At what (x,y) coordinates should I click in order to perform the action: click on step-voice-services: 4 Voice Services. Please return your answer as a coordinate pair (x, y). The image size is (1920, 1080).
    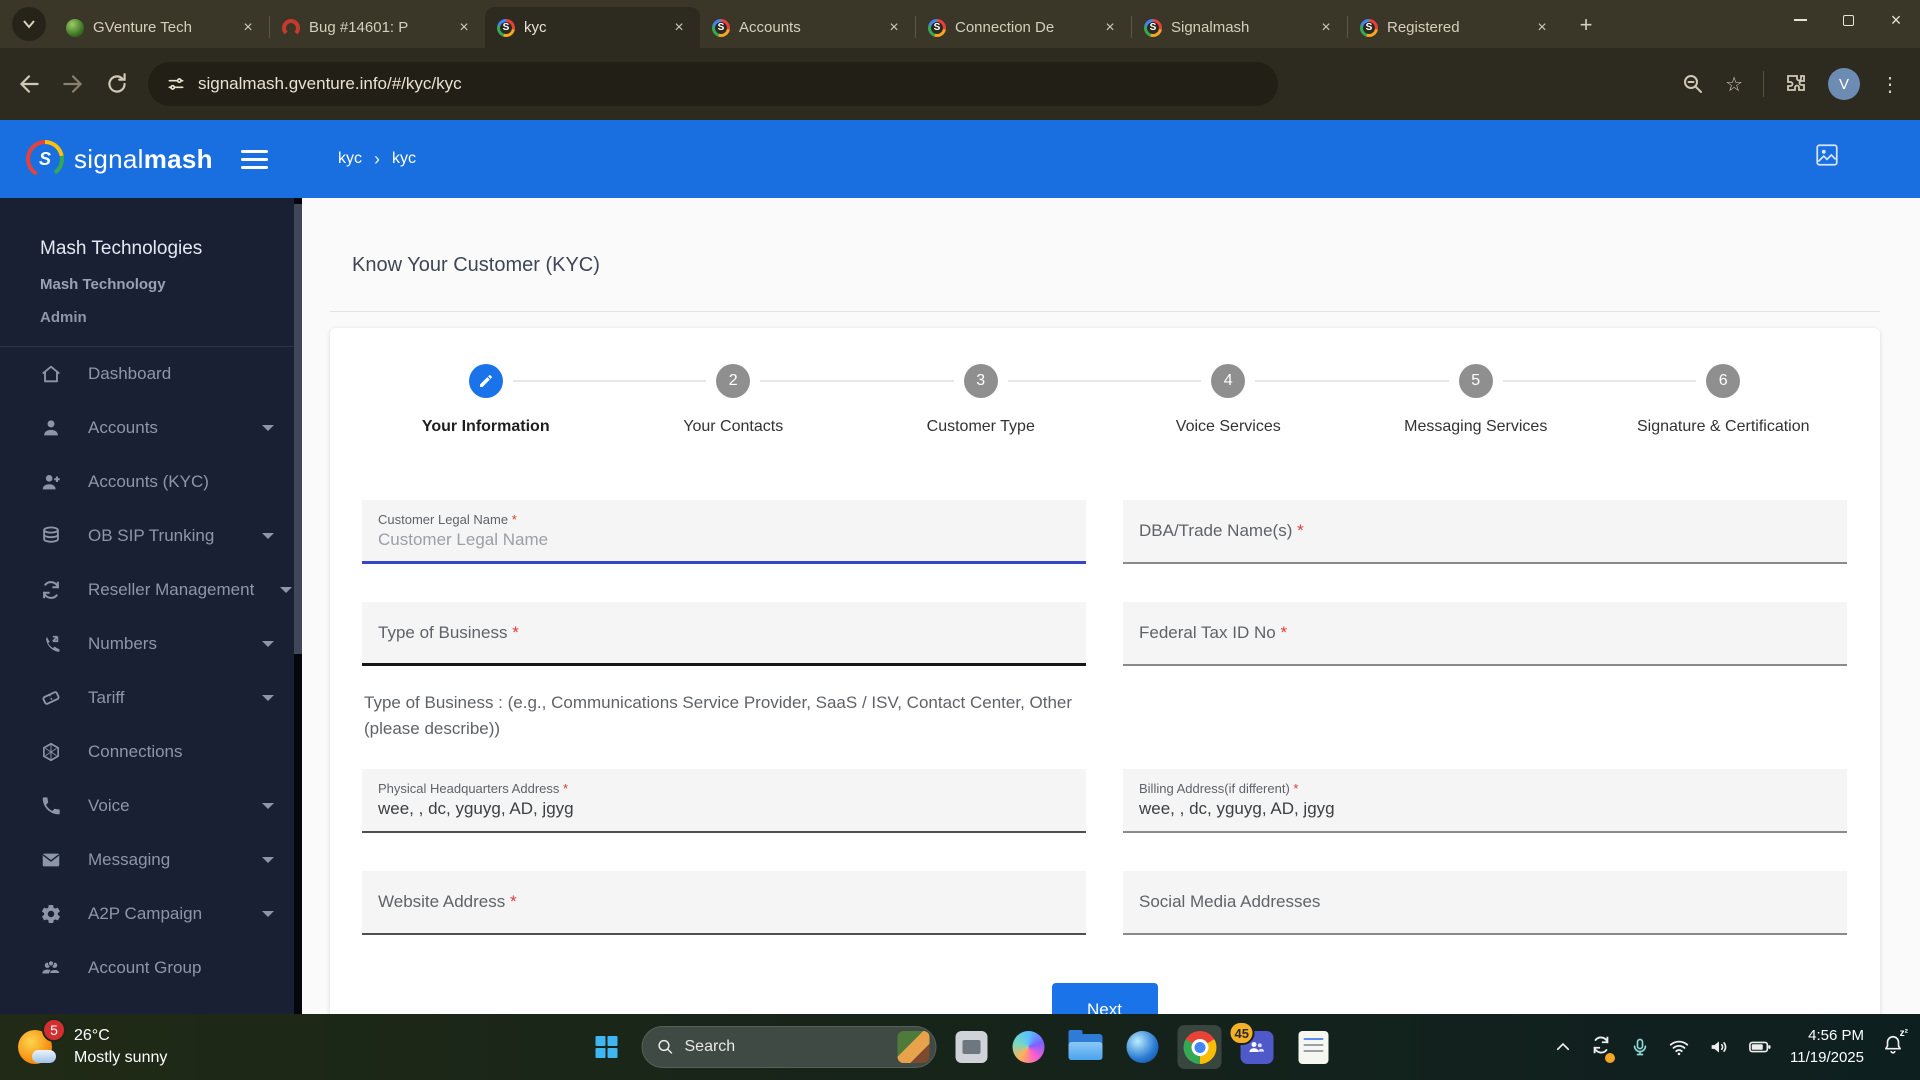
    Looking at the image, I should click on (1228, 400).